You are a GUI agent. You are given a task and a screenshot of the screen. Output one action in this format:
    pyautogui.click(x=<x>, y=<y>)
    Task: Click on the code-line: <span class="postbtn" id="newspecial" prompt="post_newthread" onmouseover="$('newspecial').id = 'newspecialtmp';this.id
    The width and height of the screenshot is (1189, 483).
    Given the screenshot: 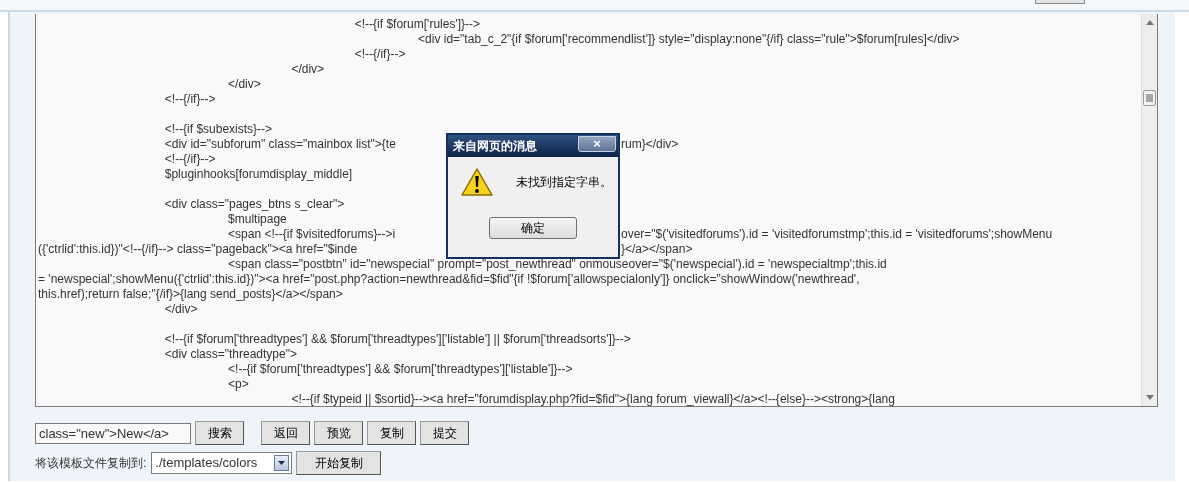 What is the action you would take?
    pyautogui.click(x=557, y=264)
    